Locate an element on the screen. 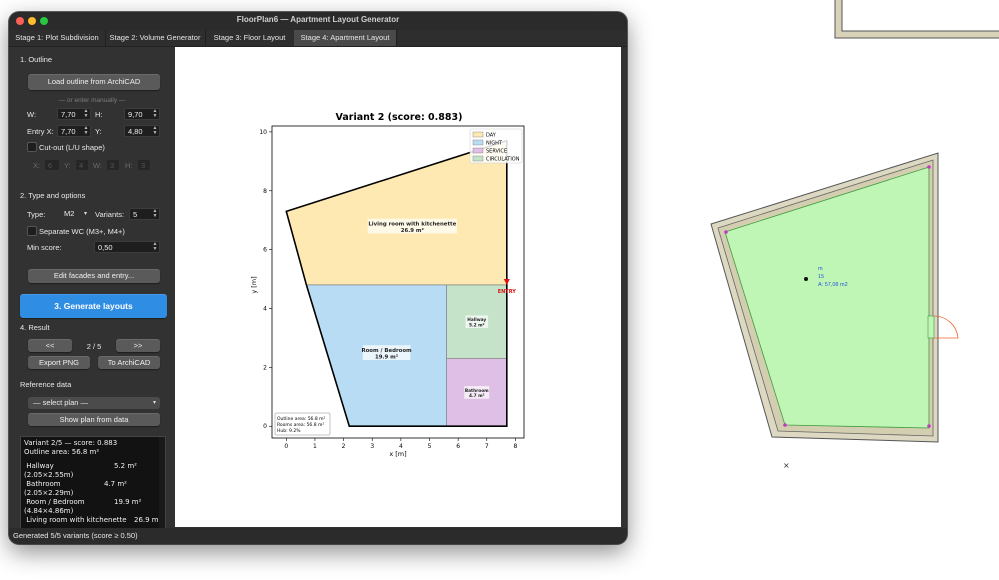 The width and height of the screenshot is (999, 580). to-archicad-button: To ArchiCAD is located at coordinates (129, 362).